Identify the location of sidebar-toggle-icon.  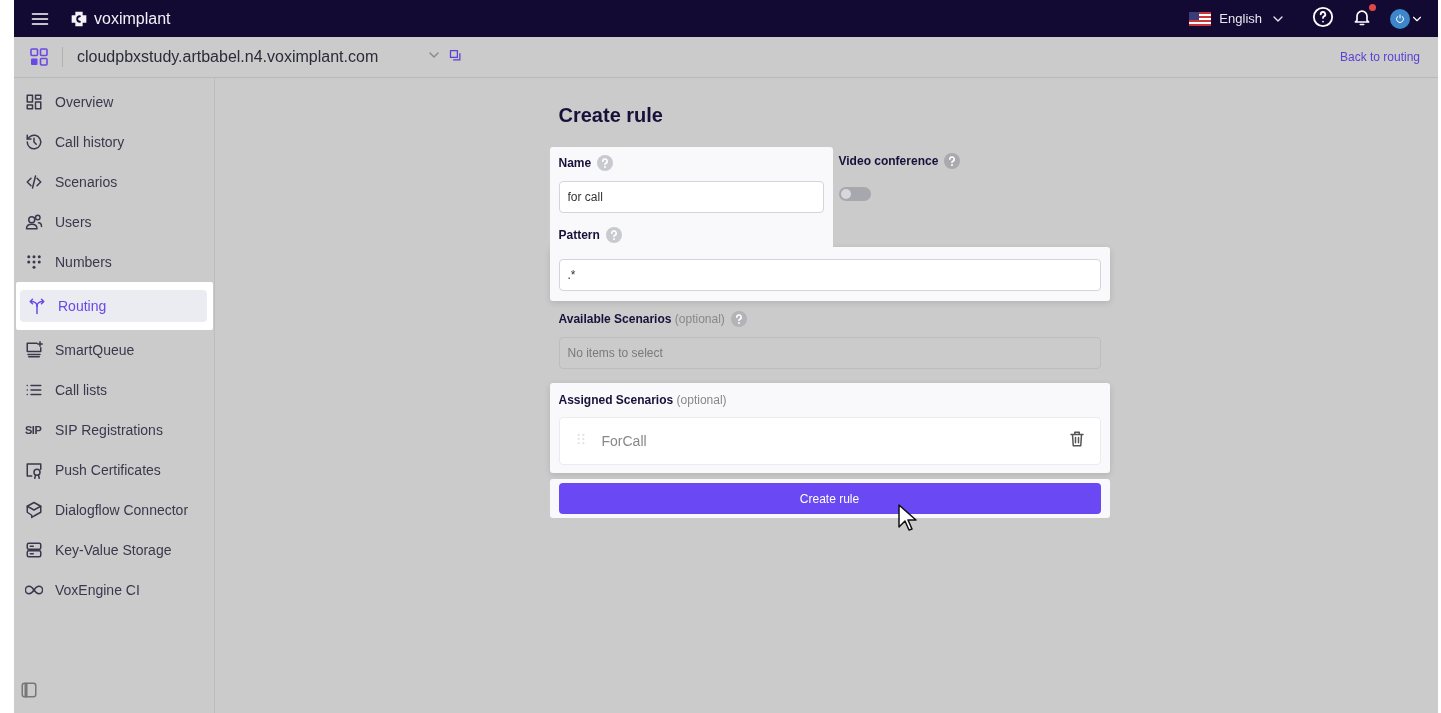
(29, 690).